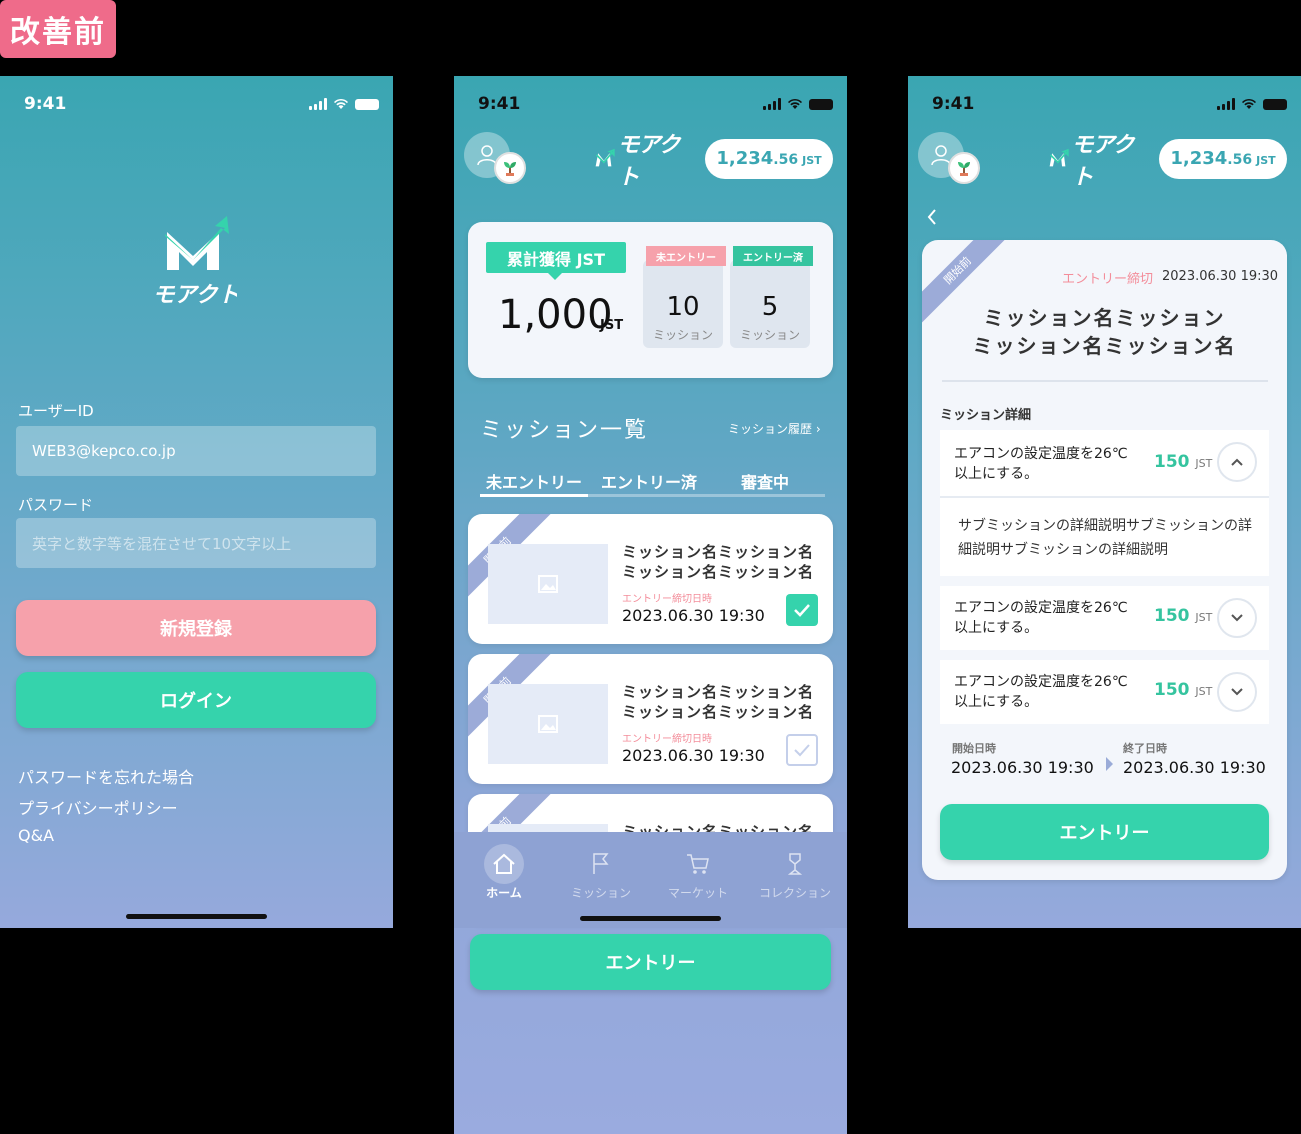 The image size is (1301, 1134). What do you see at coordinates (196, 543) in the screenshot?
I see `password-input: 英字と数字等を混在させて10文字以上` at bounding box center [196, 543].